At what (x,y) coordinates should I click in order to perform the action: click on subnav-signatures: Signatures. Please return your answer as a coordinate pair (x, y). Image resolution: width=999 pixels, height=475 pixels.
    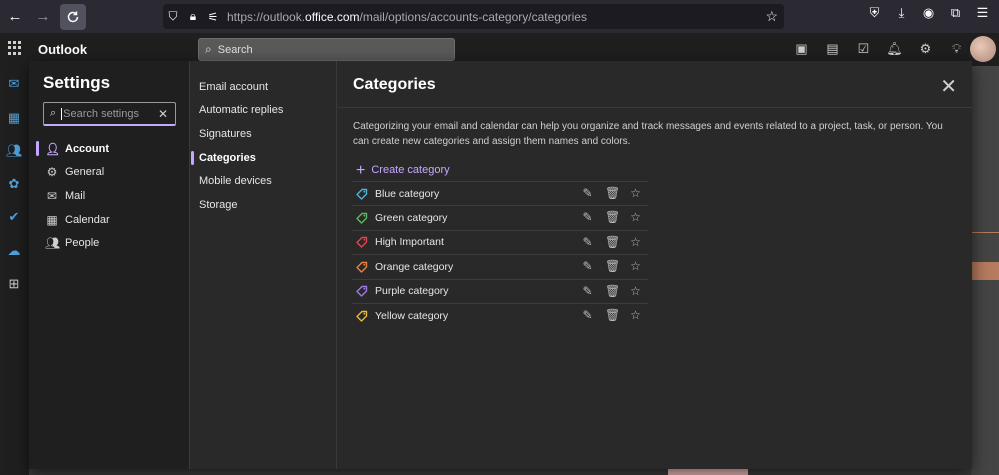
    Looking at the image, I should click on (264, 134).